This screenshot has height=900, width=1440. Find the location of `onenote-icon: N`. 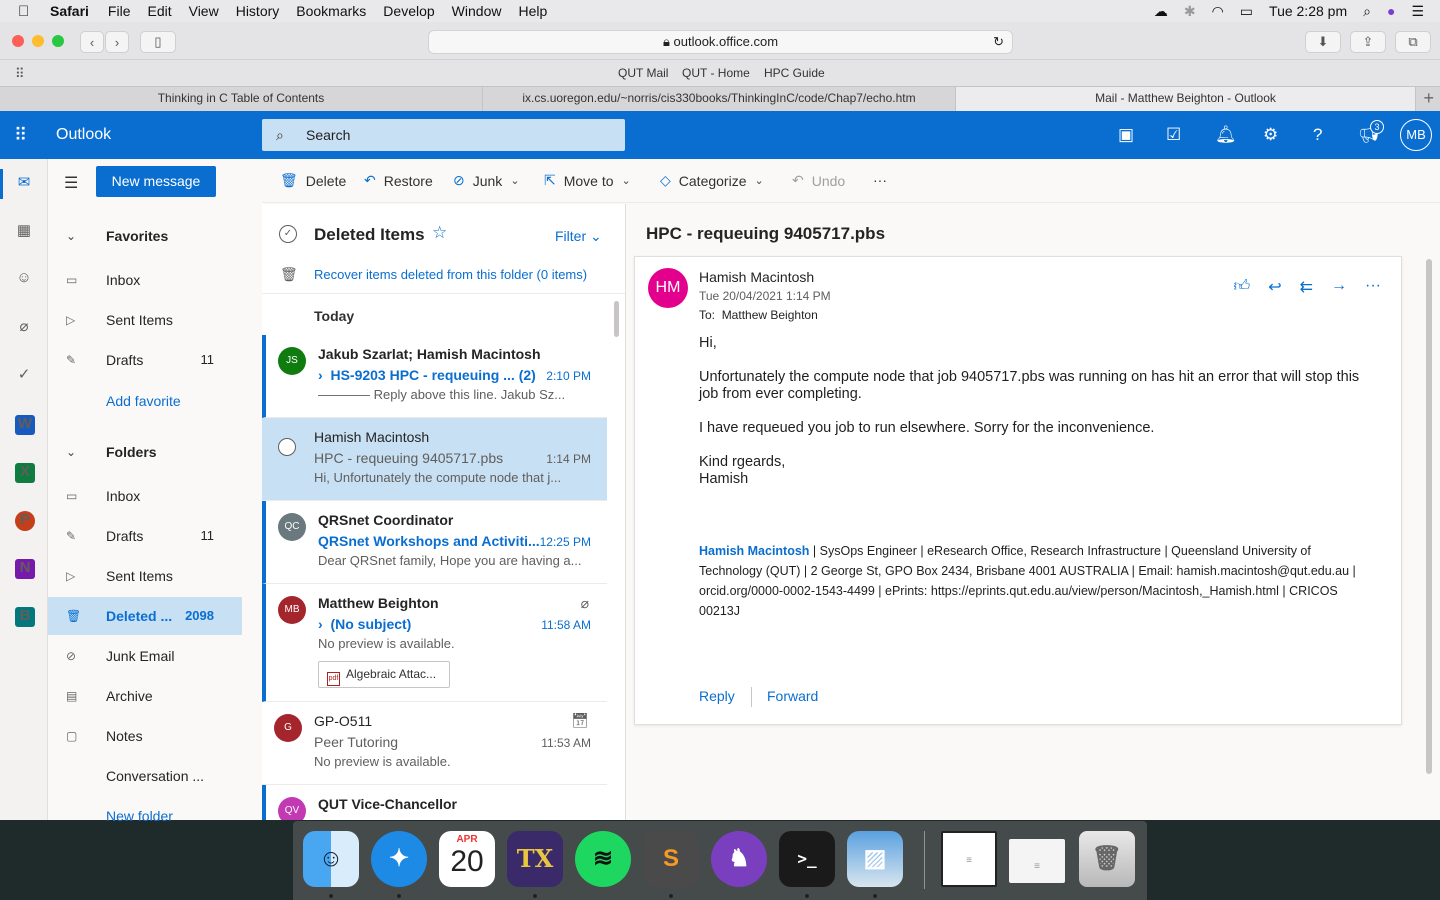

onenote-icon: N is located at coordinates (25, 569).